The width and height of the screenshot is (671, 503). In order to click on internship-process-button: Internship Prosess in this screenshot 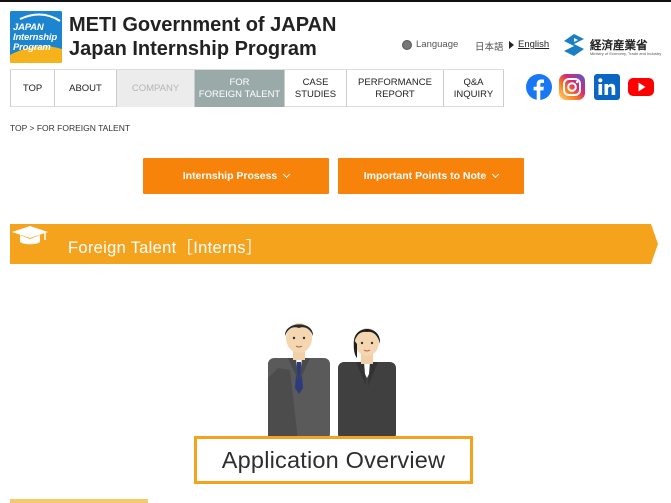, I will do `click(236, 176)`.